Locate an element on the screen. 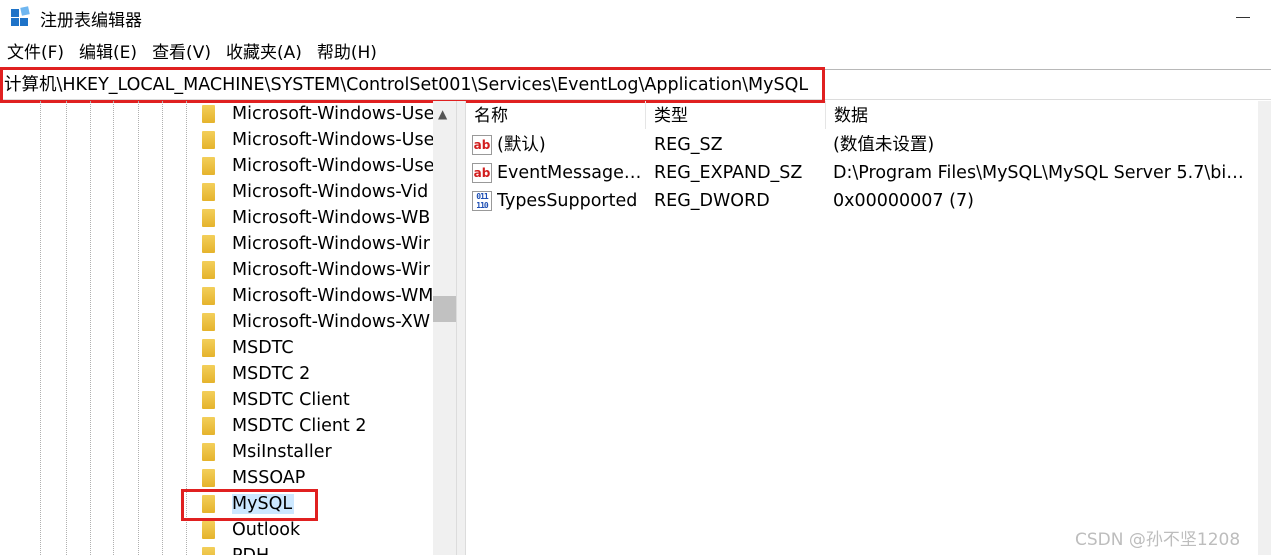 Image resolution: width=1271 pixels, height=555 pixels. tree-item-label: MSDTC Client 2 is located at coordinates (299, 426).